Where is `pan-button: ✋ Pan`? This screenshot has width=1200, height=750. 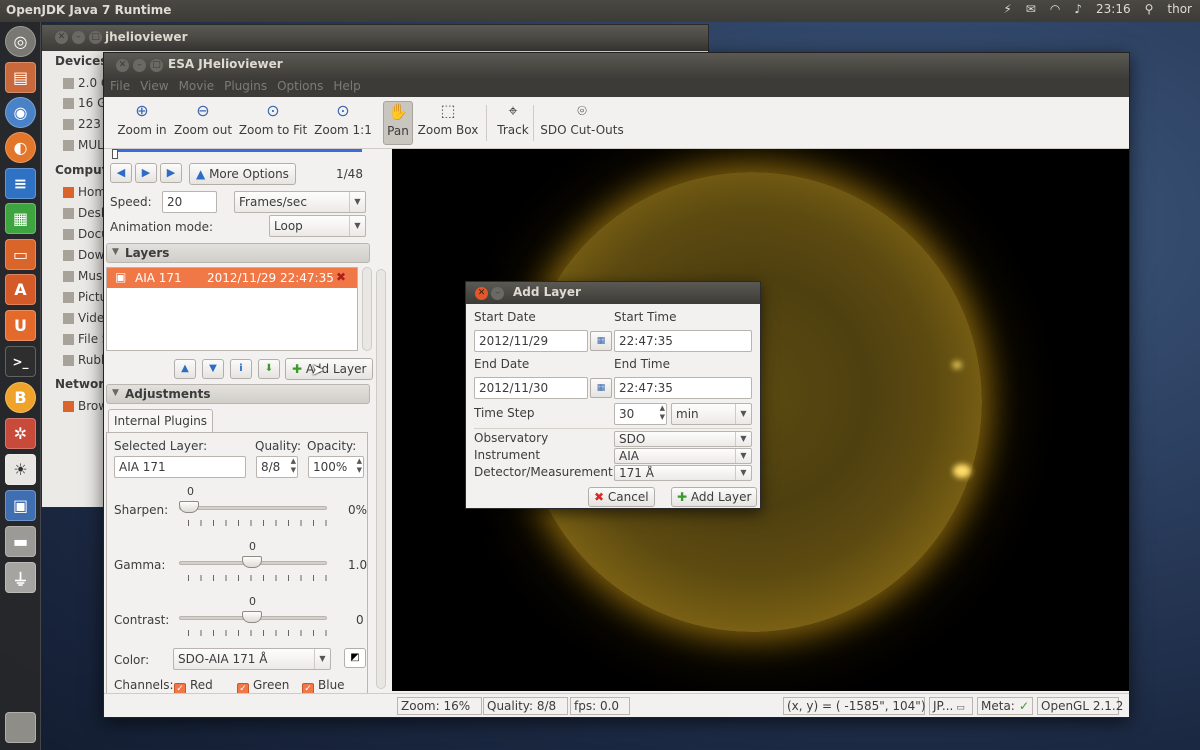
pan-button: ✋ Pan is located at coordinates (398, 123).